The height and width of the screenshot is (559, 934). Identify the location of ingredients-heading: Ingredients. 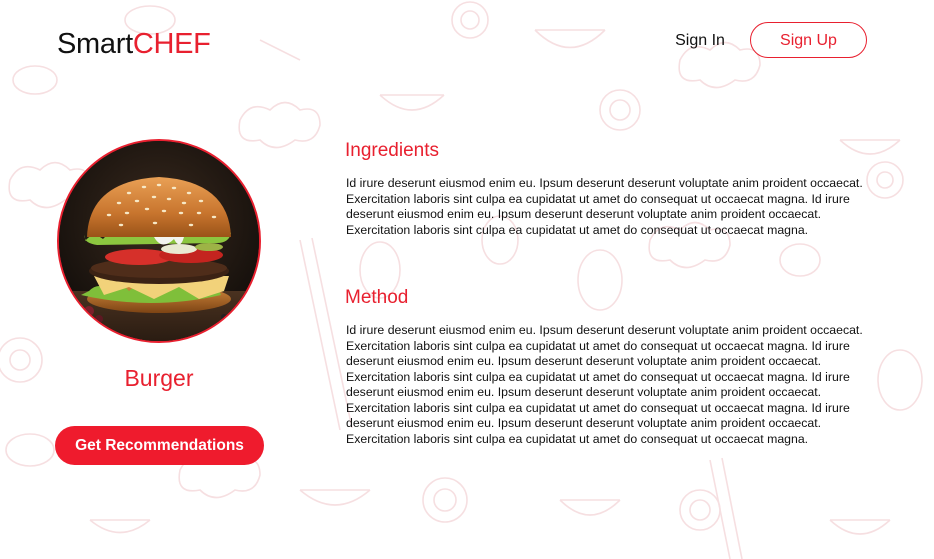
(392, 150).